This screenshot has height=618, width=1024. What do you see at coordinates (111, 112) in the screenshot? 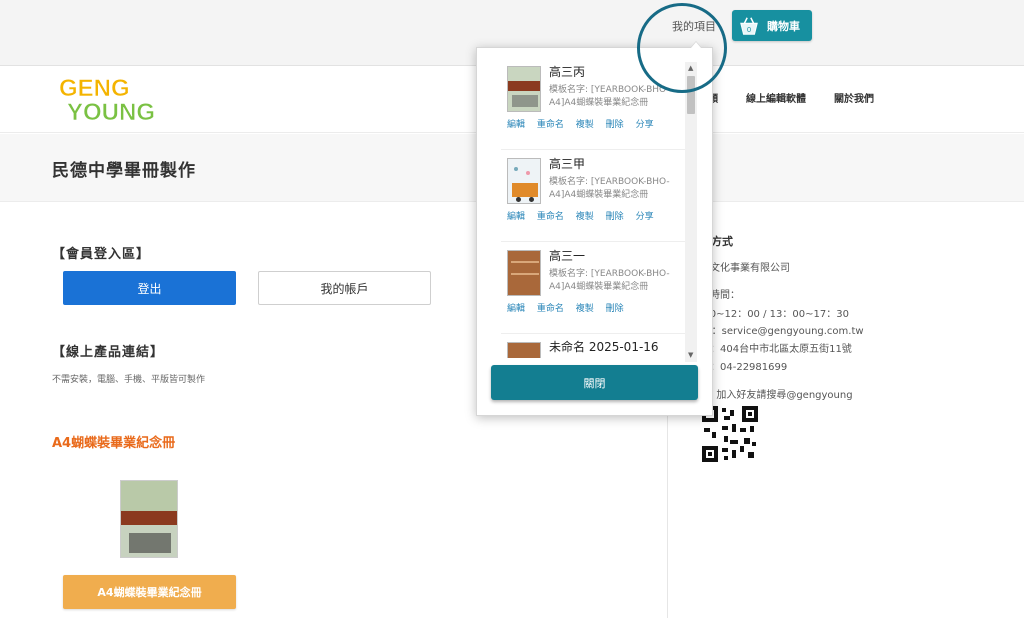
I see `svg-text: YOUNG` at bounding box center [111, 112].